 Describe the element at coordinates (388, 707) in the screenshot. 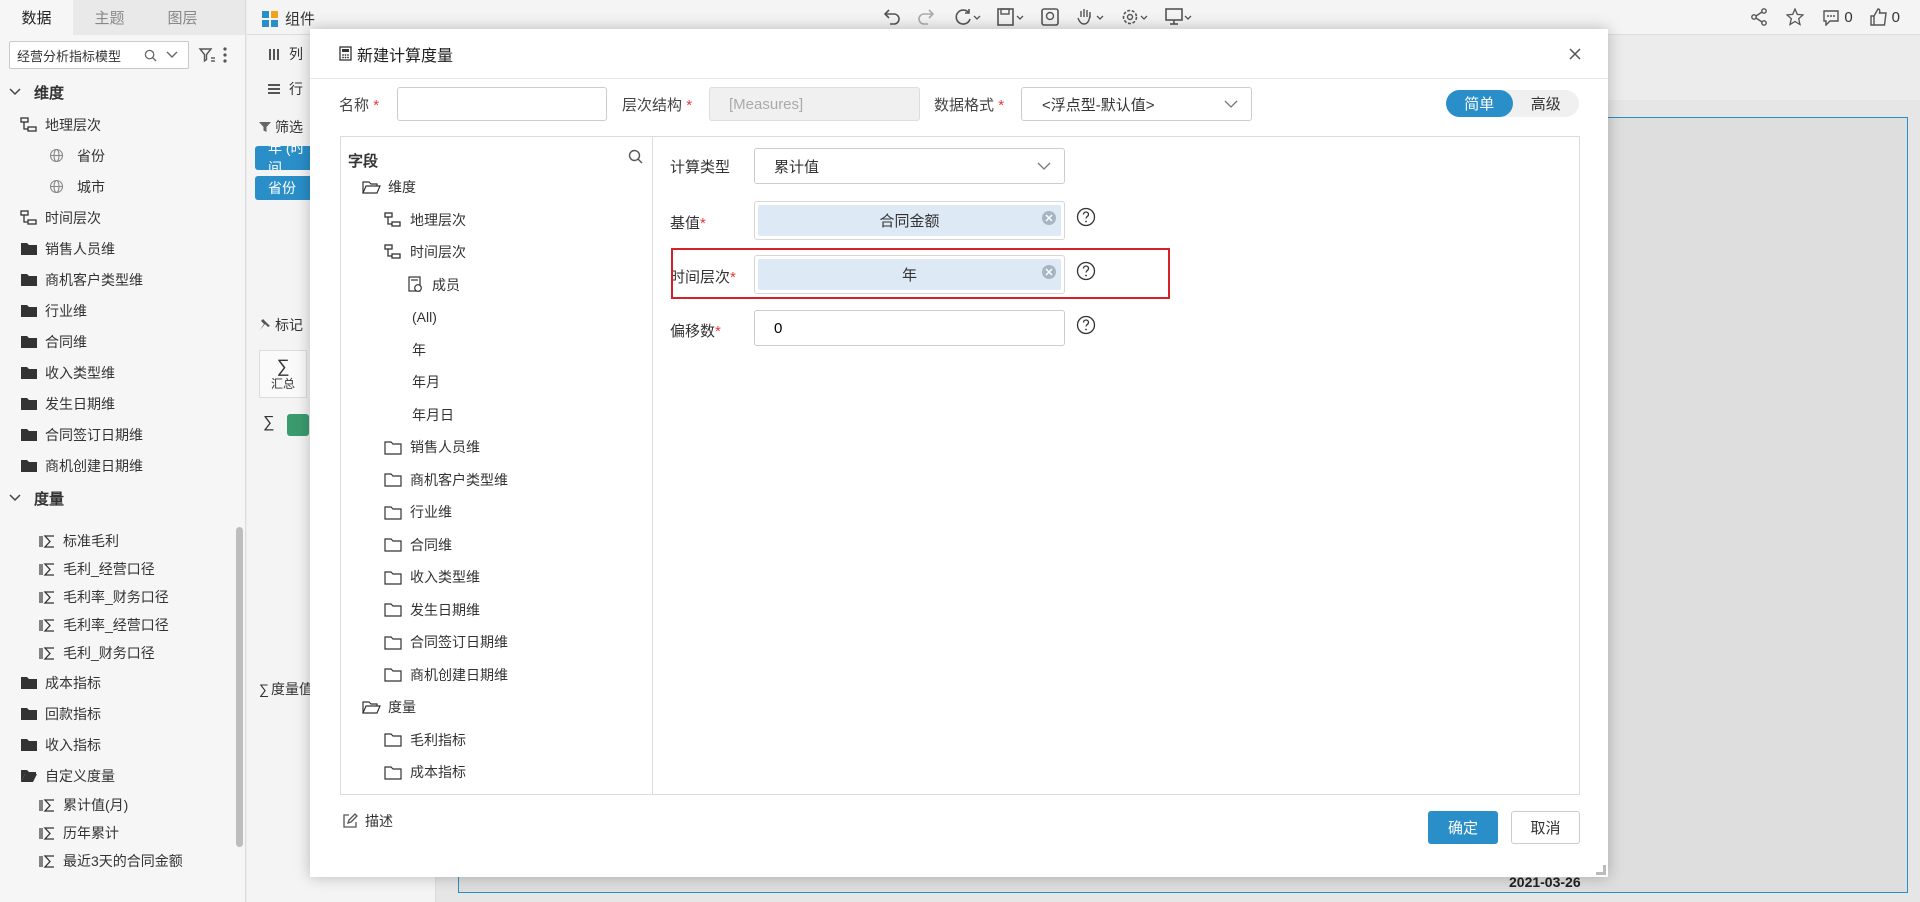

I see `field-node-16: 度量` at that location.